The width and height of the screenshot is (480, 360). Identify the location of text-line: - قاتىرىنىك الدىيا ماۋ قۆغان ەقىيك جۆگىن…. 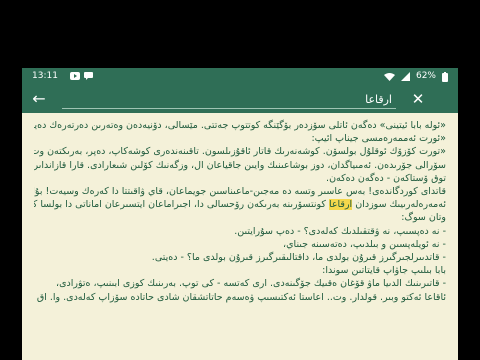
(251, 284).